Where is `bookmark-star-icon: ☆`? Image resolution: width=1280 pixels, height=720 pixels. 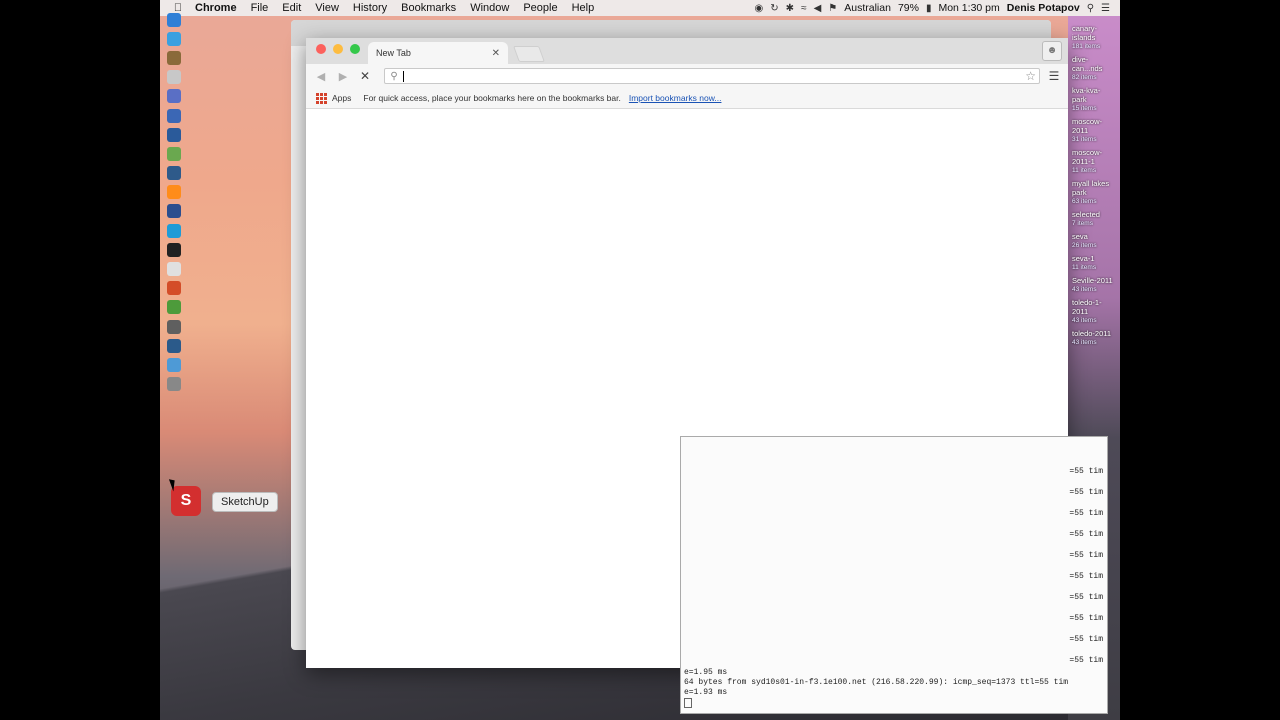
bookmark-star-icon: ☆ is located at coordinates (1030, 76).